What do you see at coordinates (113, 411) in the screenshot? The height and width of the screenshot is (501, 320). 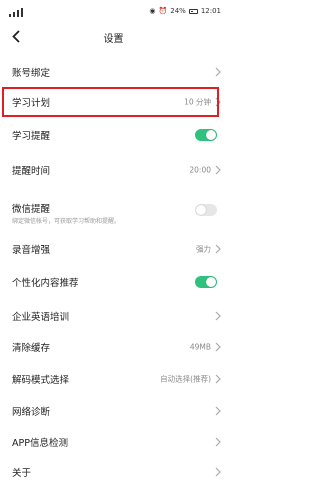 I see `settings-row: 网络诊断` at bounding box center [113, 411].